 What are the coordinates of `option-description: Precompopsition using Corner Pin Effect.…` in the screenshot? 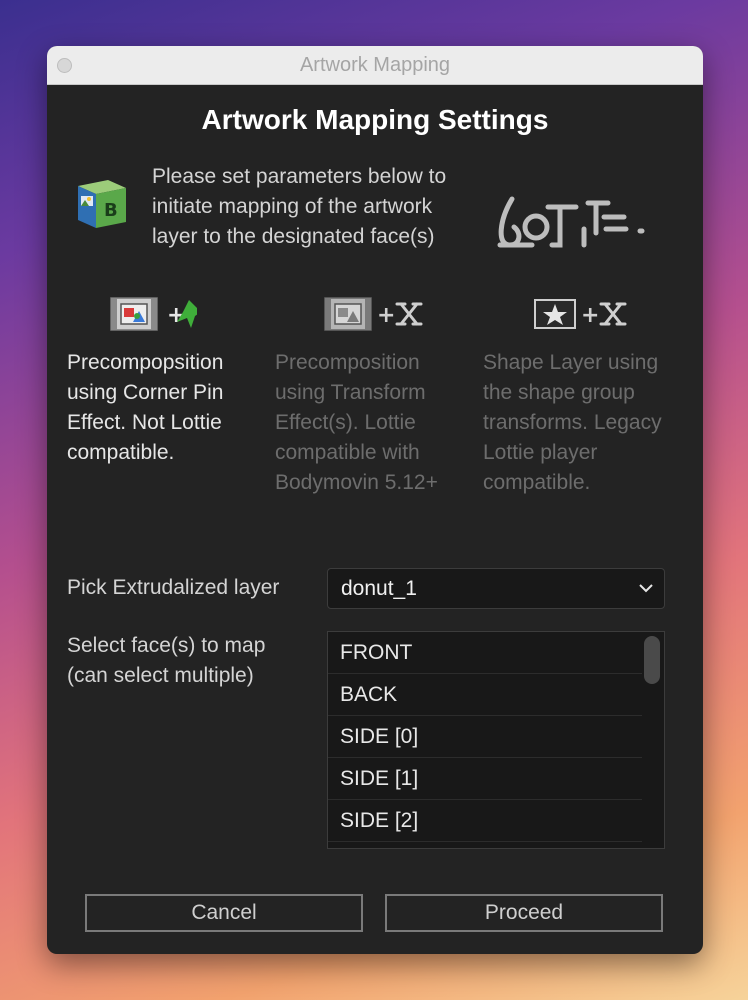 It's located at (162, 408).